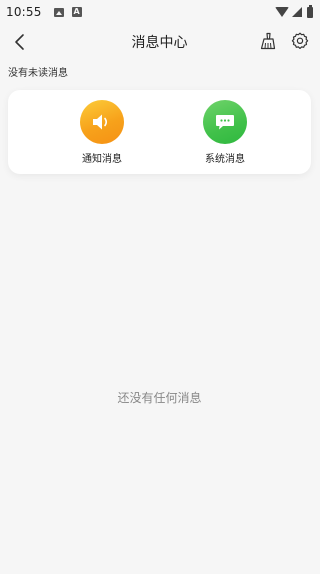 This screenshot has height=574, width=320. I want to click on page-title: 消息中心, so click(159, 43).